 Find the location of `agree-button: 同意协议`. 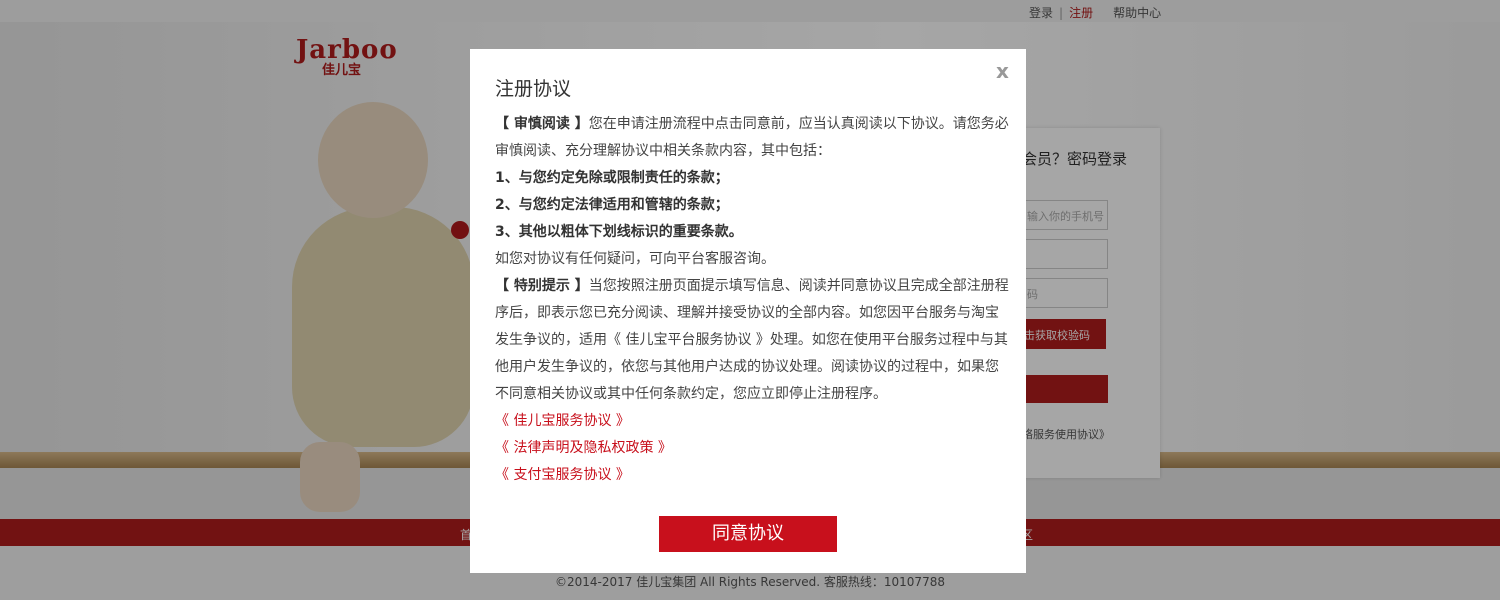

agree-button: 同意协议 is located at coordinates (748, 534).